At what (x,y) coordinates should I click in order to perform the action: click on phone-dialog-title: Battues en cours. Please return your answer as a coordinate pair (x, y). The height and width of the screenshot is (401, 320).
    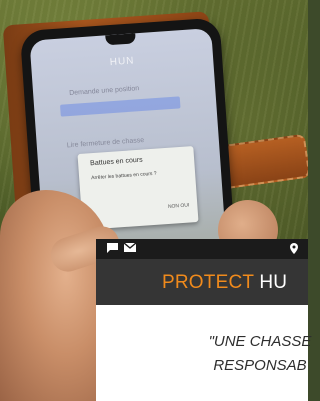
    Looking at the image, I should click on (116, 162).